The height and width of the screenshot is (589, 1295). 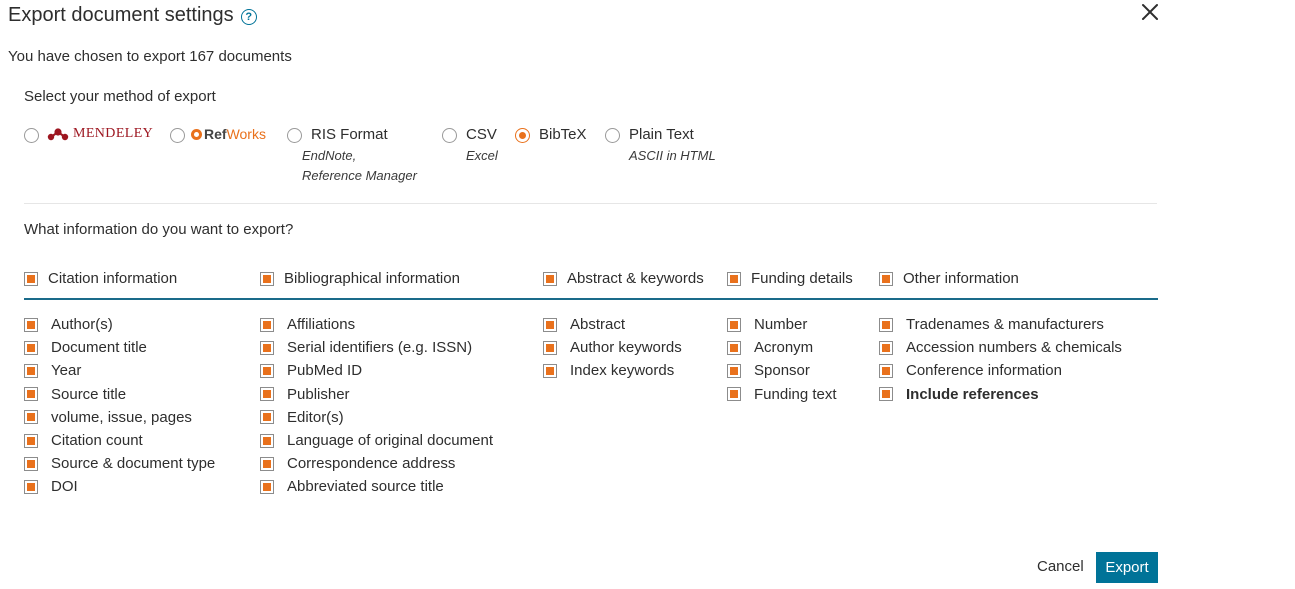 I want to click on option-accession-numbers: Accession numbers & chemicals, so click(x=1000, y=347).